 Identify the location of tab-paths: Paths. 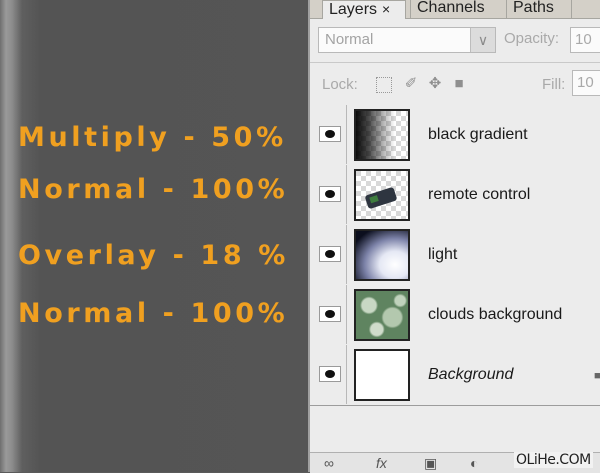
(539, 9).